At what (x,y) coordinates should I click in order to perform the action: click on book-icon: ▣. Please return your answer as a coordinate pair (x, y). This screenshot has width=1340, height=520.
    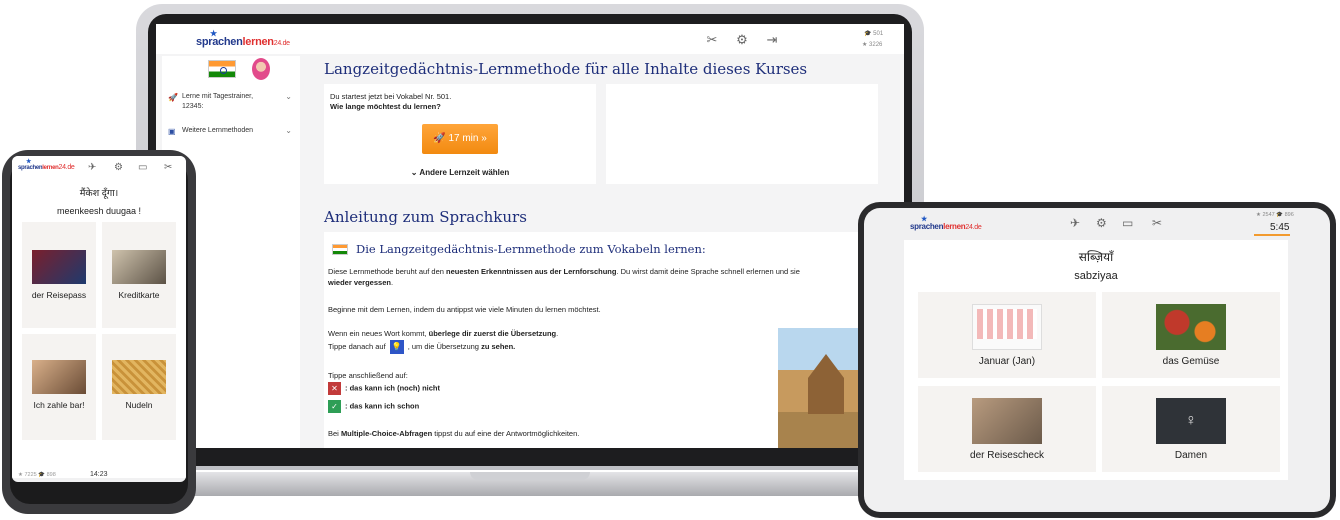
    Looking at the image, I should click on (172, 131).